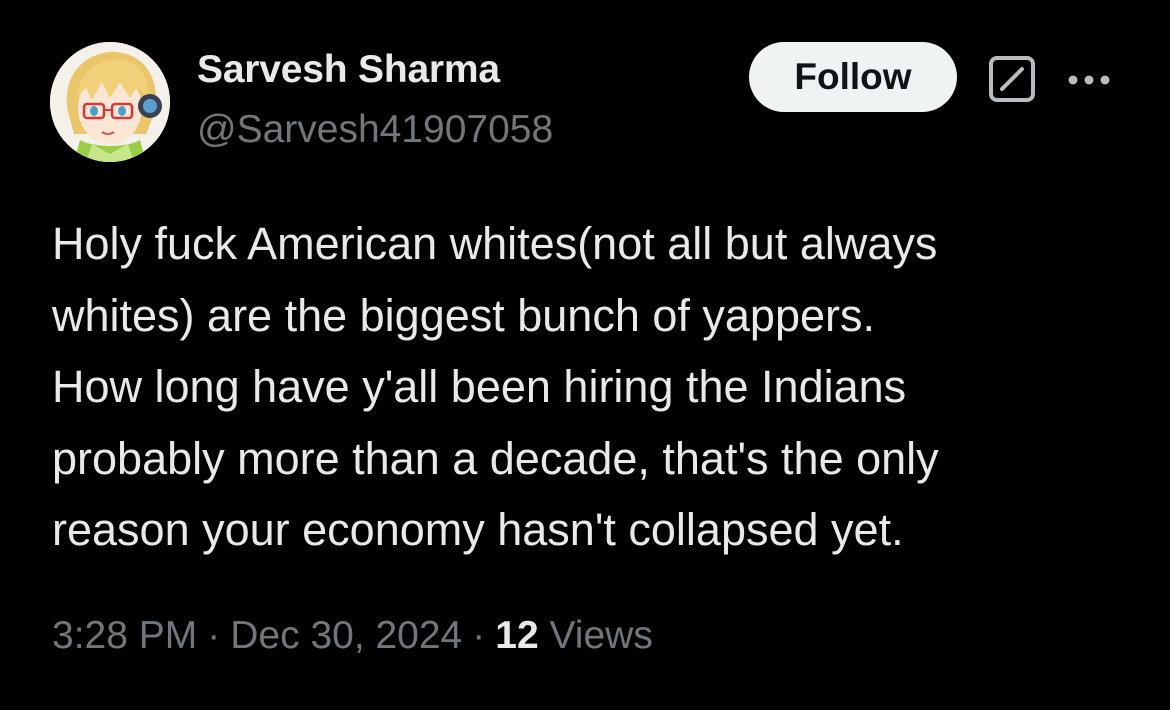 Image resolution: width=1170 pixels, height=710 pixels. I want to click on tweet-time: 3:28 PM, so click(124, 635).